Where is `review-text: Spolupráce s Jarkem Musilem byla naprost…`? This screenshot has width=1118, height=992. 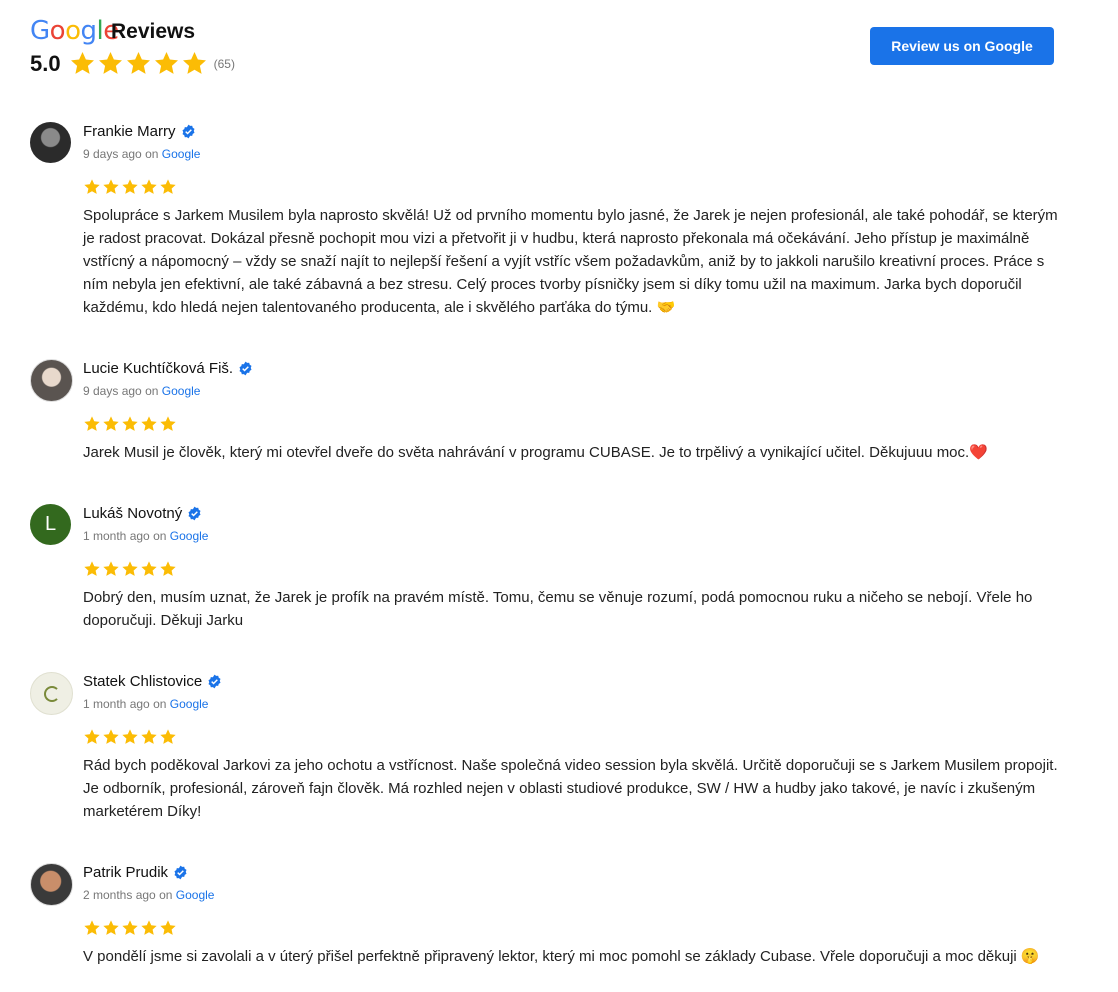 review-text: Spolupráce s Jarkem Musilem byla naprost… is located at coordinates (570, 261).